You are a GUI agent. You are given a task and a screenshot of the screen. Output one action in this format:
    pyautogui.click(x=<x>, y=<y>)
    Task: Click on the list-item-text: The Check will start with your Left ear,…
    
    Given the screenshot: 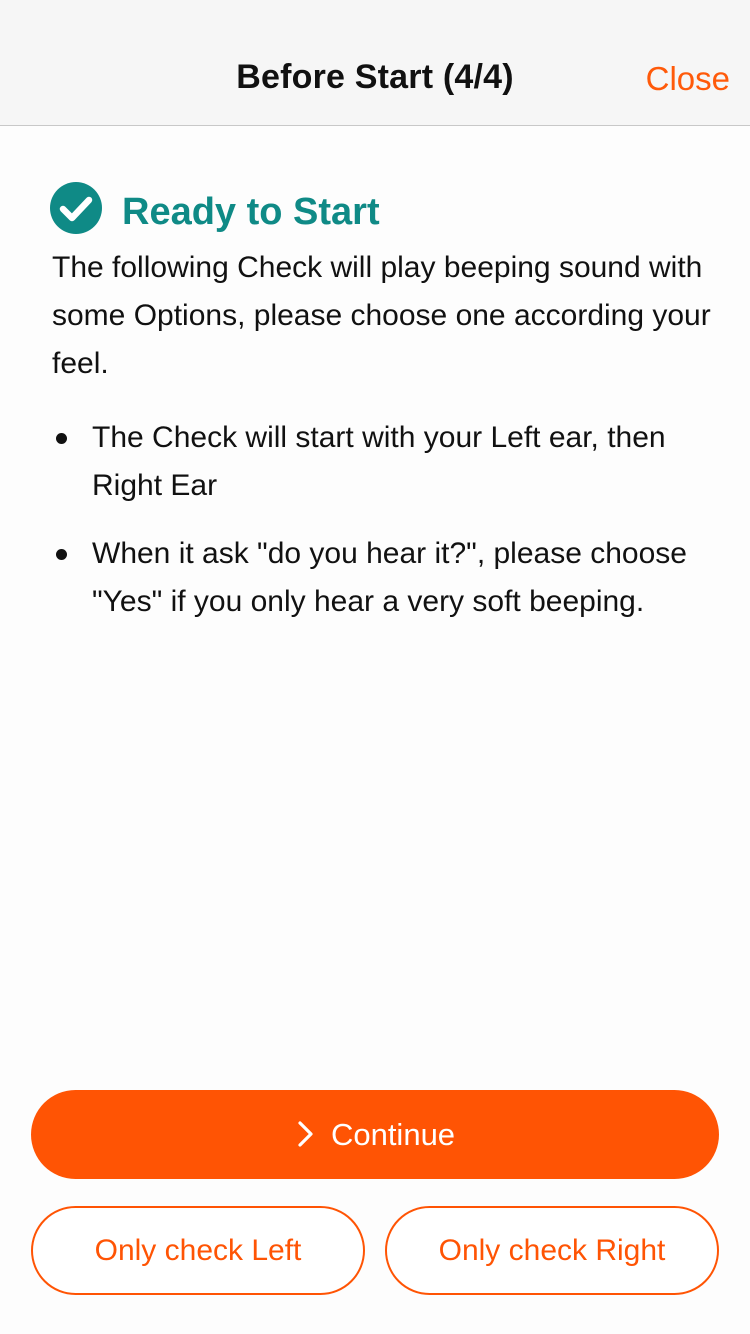 What is the action you would take?
    pyautogui.click(x=379, y=461)
    